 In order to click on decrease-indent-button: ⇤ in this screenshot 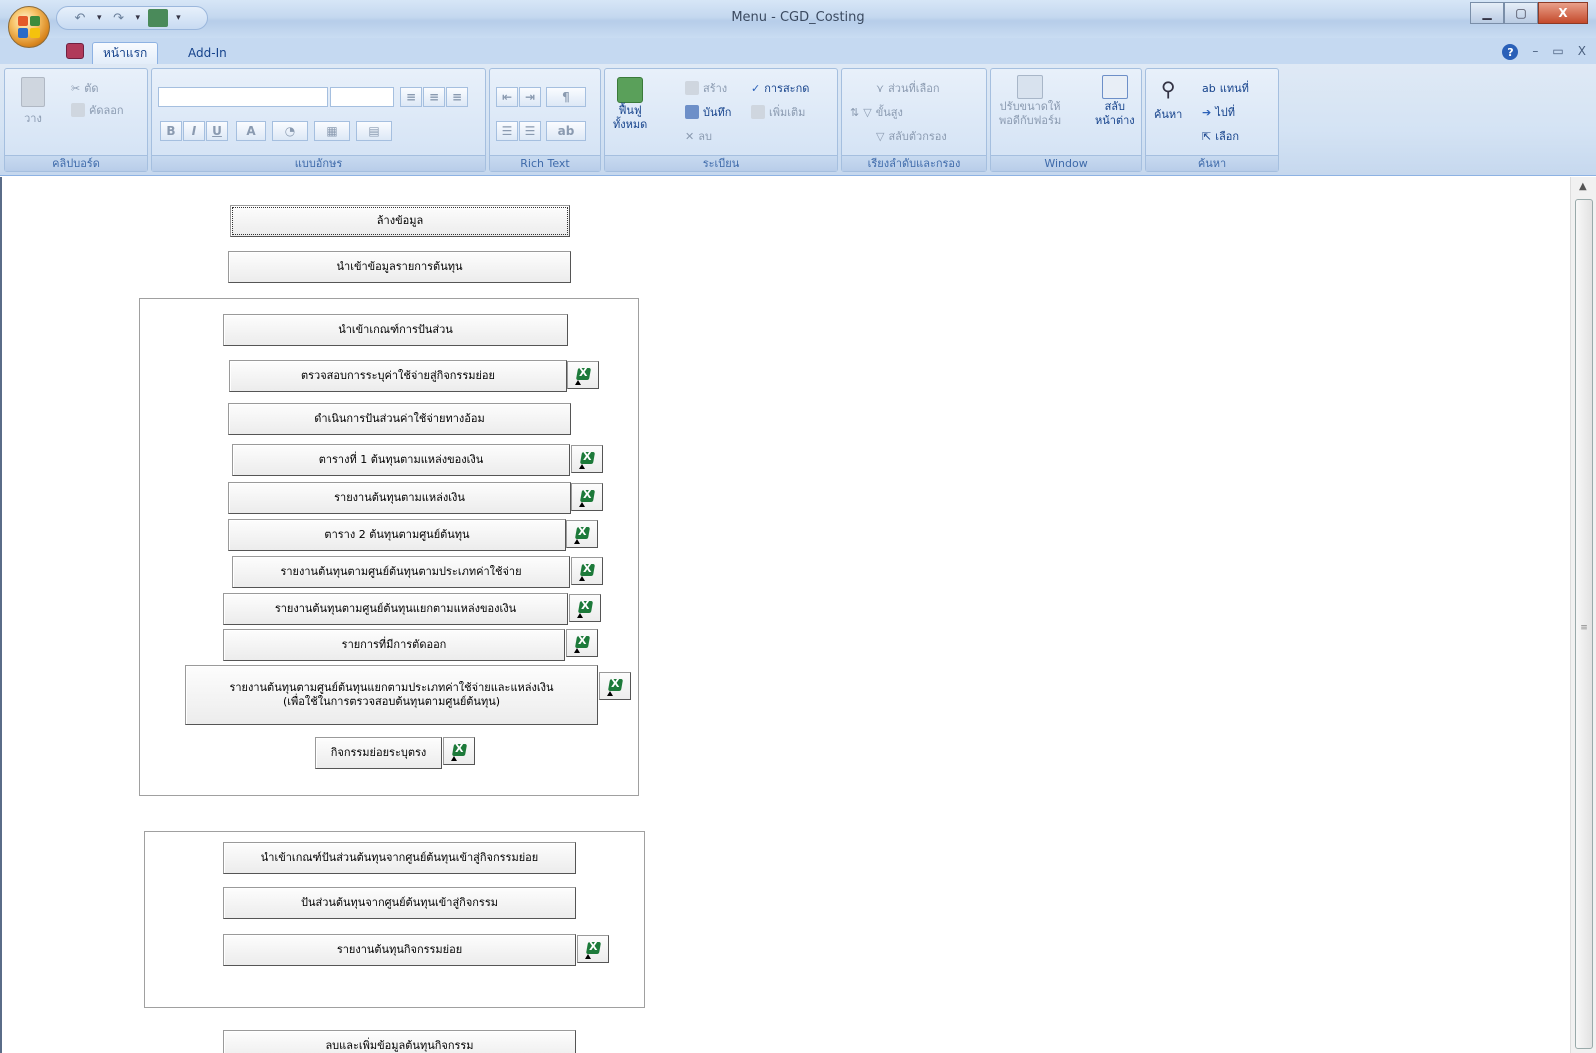, I will do `click(507, 97)`.